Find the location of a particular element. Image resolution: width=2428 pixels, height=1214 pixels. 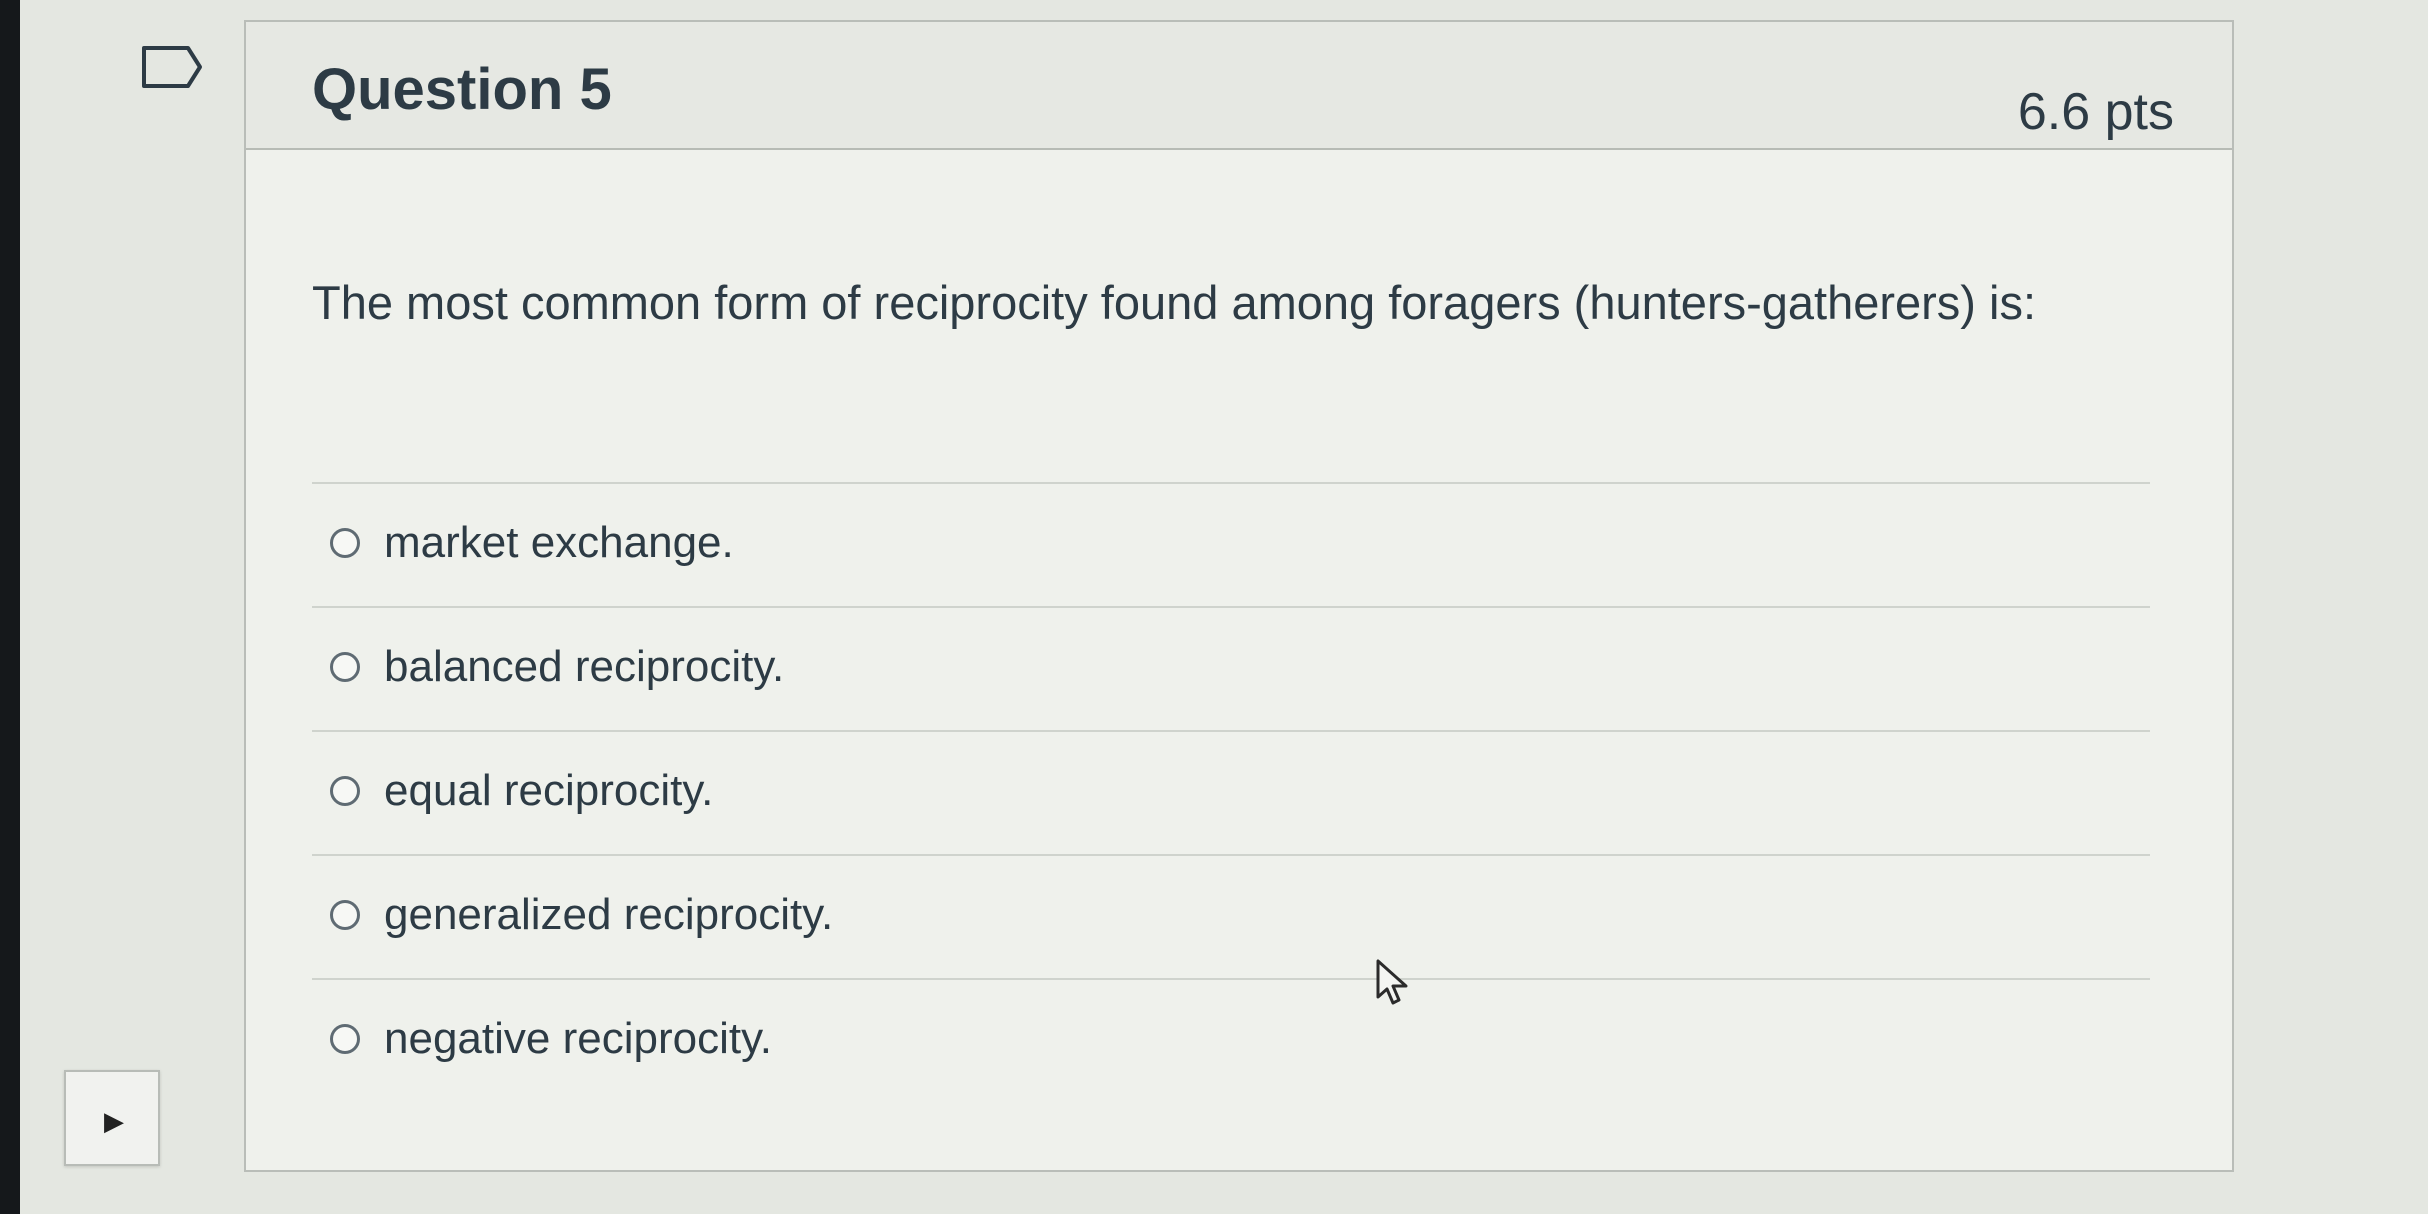

answer-option: balanced reciprocity. is located at coordinates (1231, 668).